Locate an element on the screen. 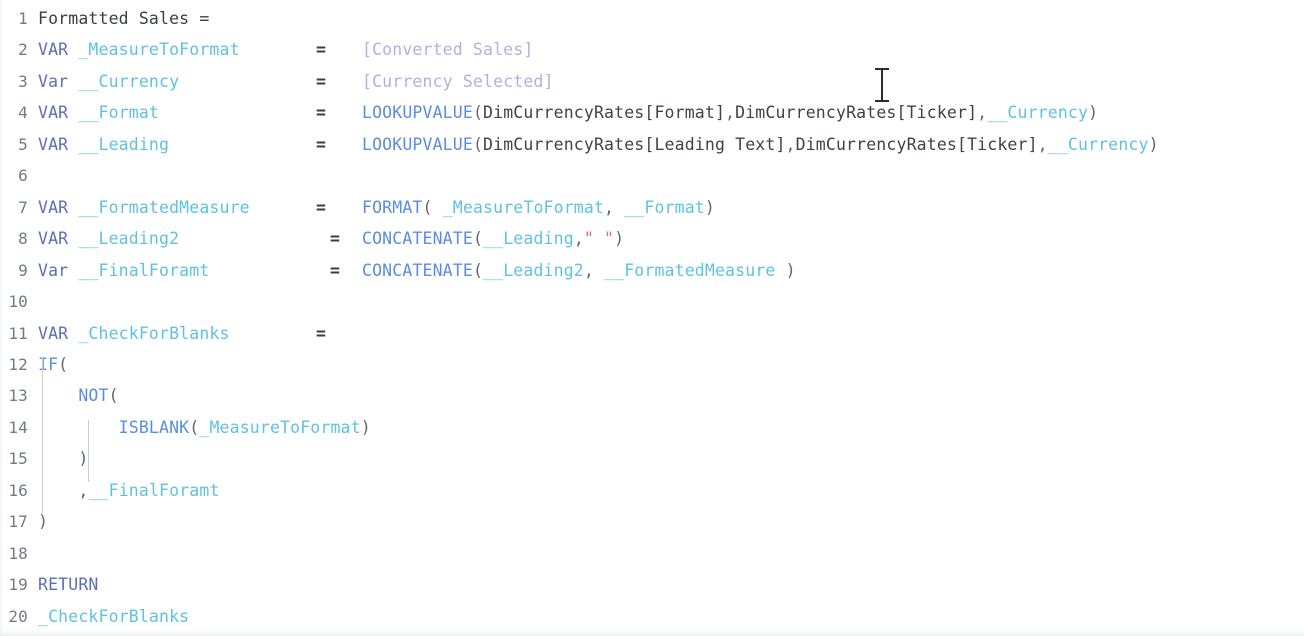 This screenshot has height=636, width=1304. code-line-16: 16 ,__FinalForamt is located at coordinates (652, 491).